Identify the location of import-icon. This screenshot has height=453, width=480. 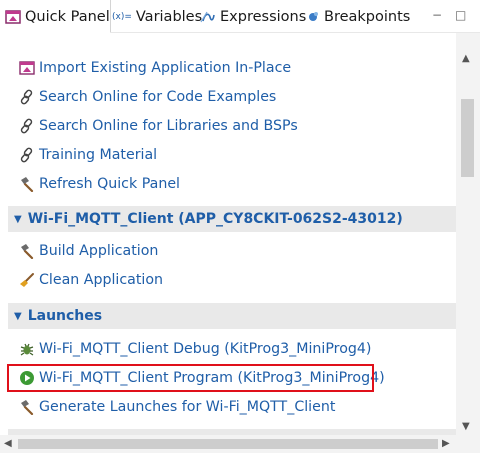
(27, 68).